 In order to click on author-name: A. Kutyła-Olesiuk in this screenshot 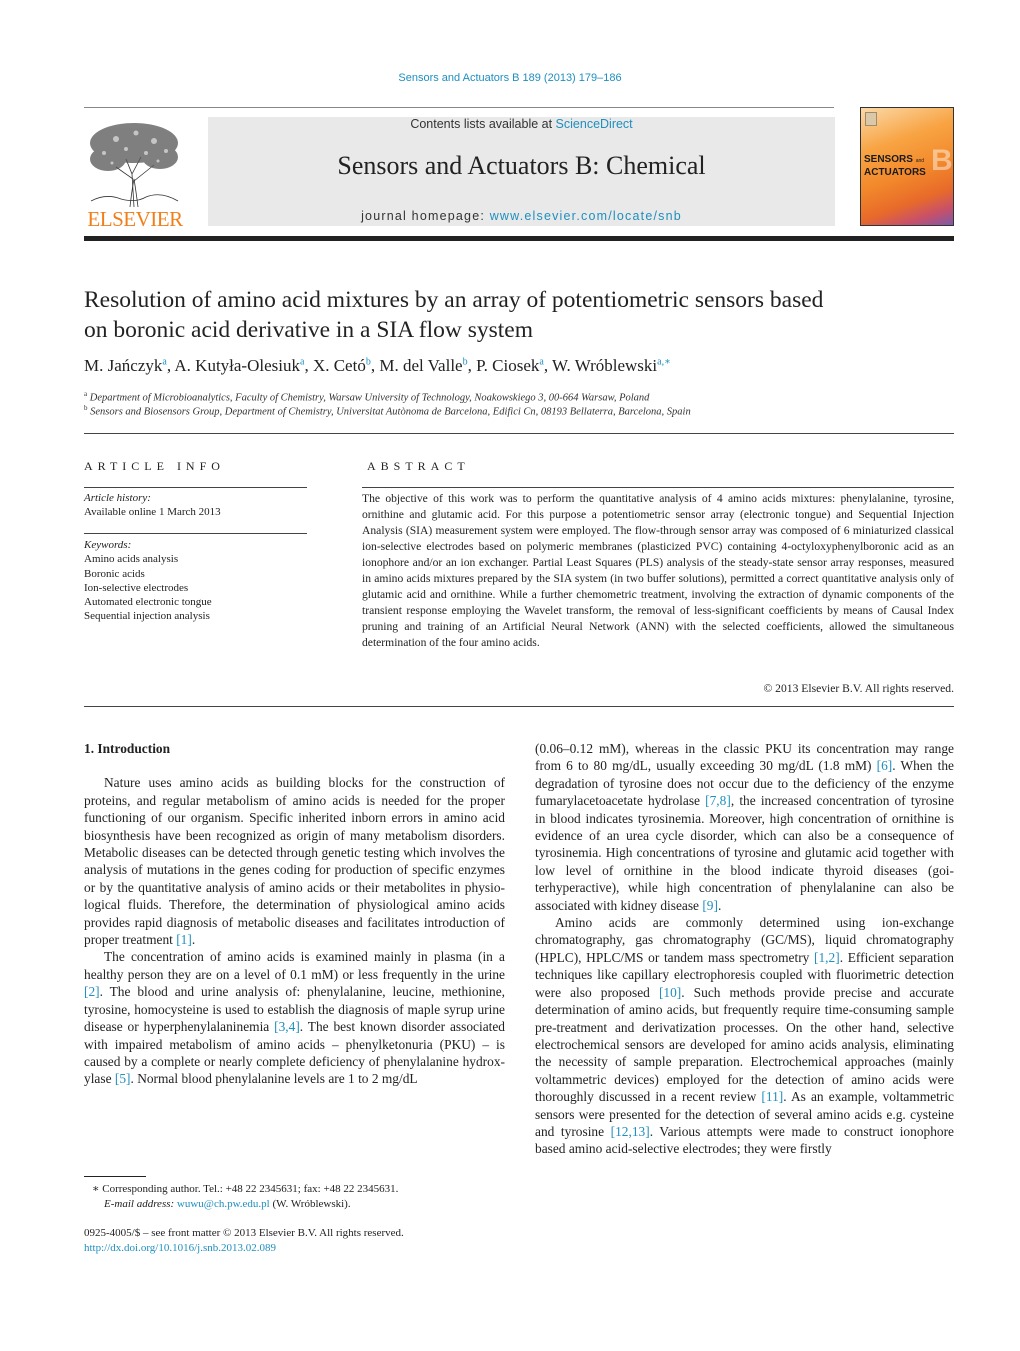, I will do `click(237, 365)`.